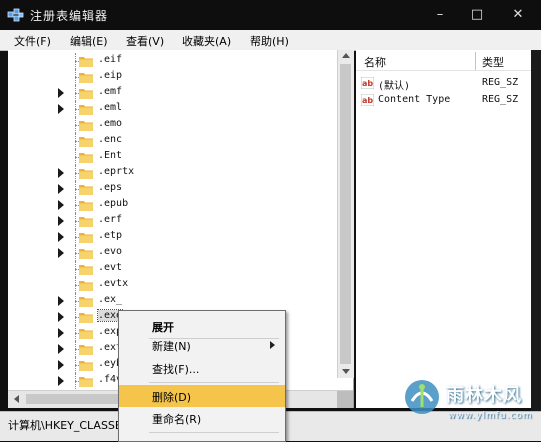 The height and width of the screenshot is (442, 541). Describe the element at coordinates (518, 15) in the screenshot. I see `close-button: ✕` at that location.